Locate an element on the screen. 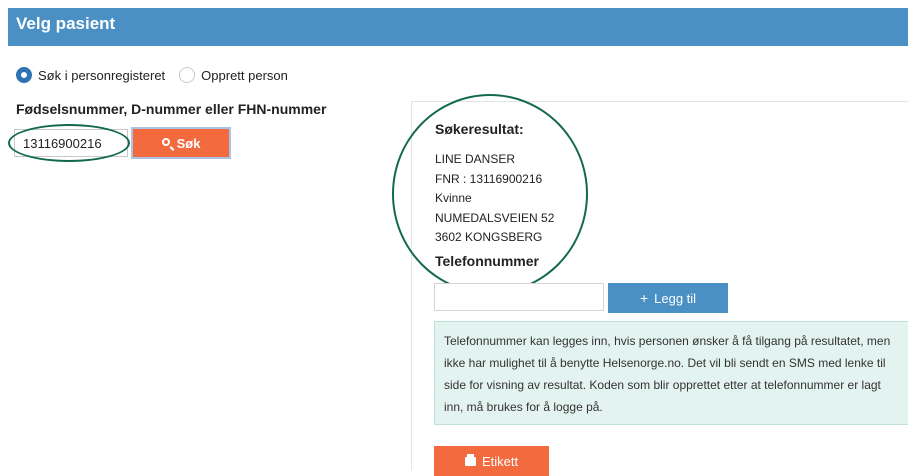 Image resolution: width=908 pixels, height=476 pixels. search-icon is located at coordinates (165, 142).